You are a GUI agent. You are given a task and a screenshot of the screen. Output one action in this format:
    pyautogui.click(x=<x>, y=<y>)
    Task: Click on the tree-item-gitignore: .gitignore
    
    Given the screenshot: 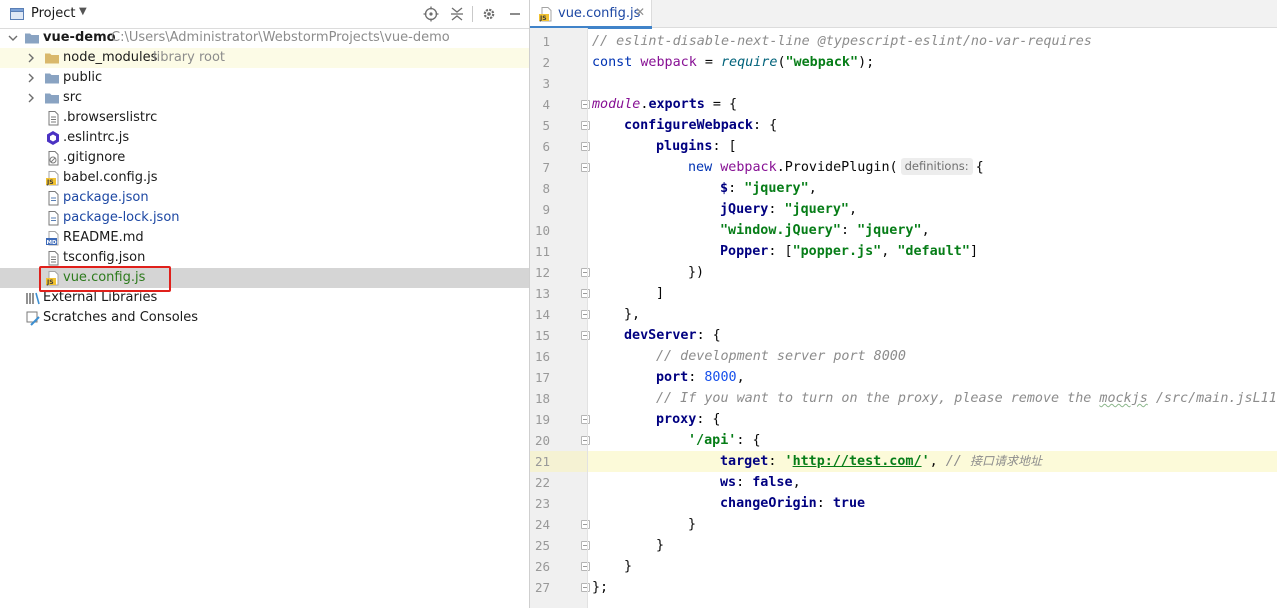 What is the action you would take?
    pyautogui.click(x=264, y=158)
    